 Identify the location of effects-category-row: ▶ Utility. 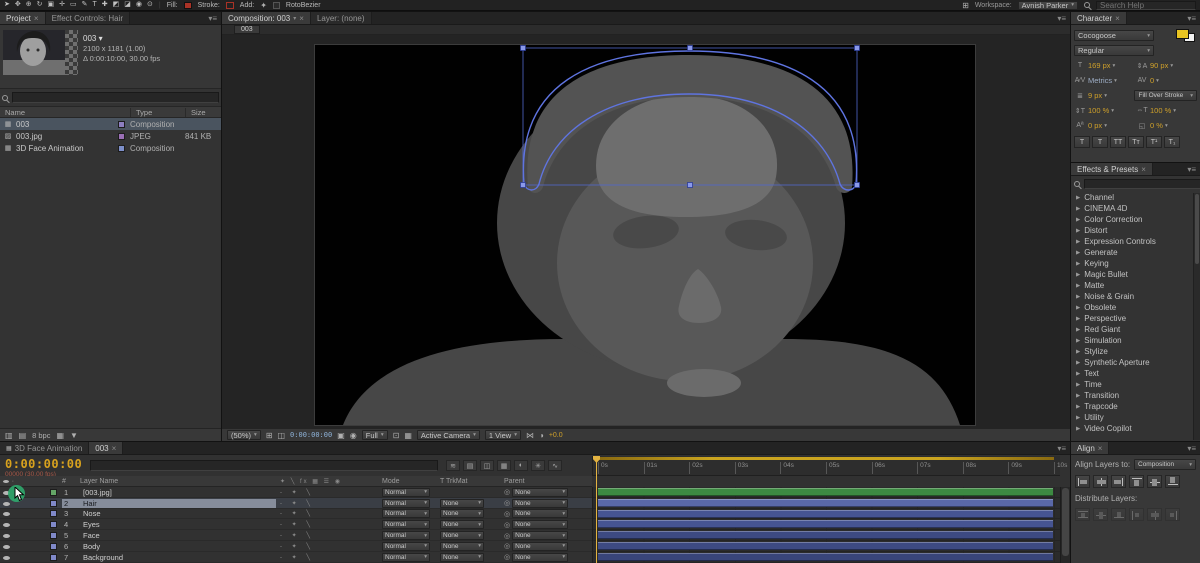
(1135, 417).